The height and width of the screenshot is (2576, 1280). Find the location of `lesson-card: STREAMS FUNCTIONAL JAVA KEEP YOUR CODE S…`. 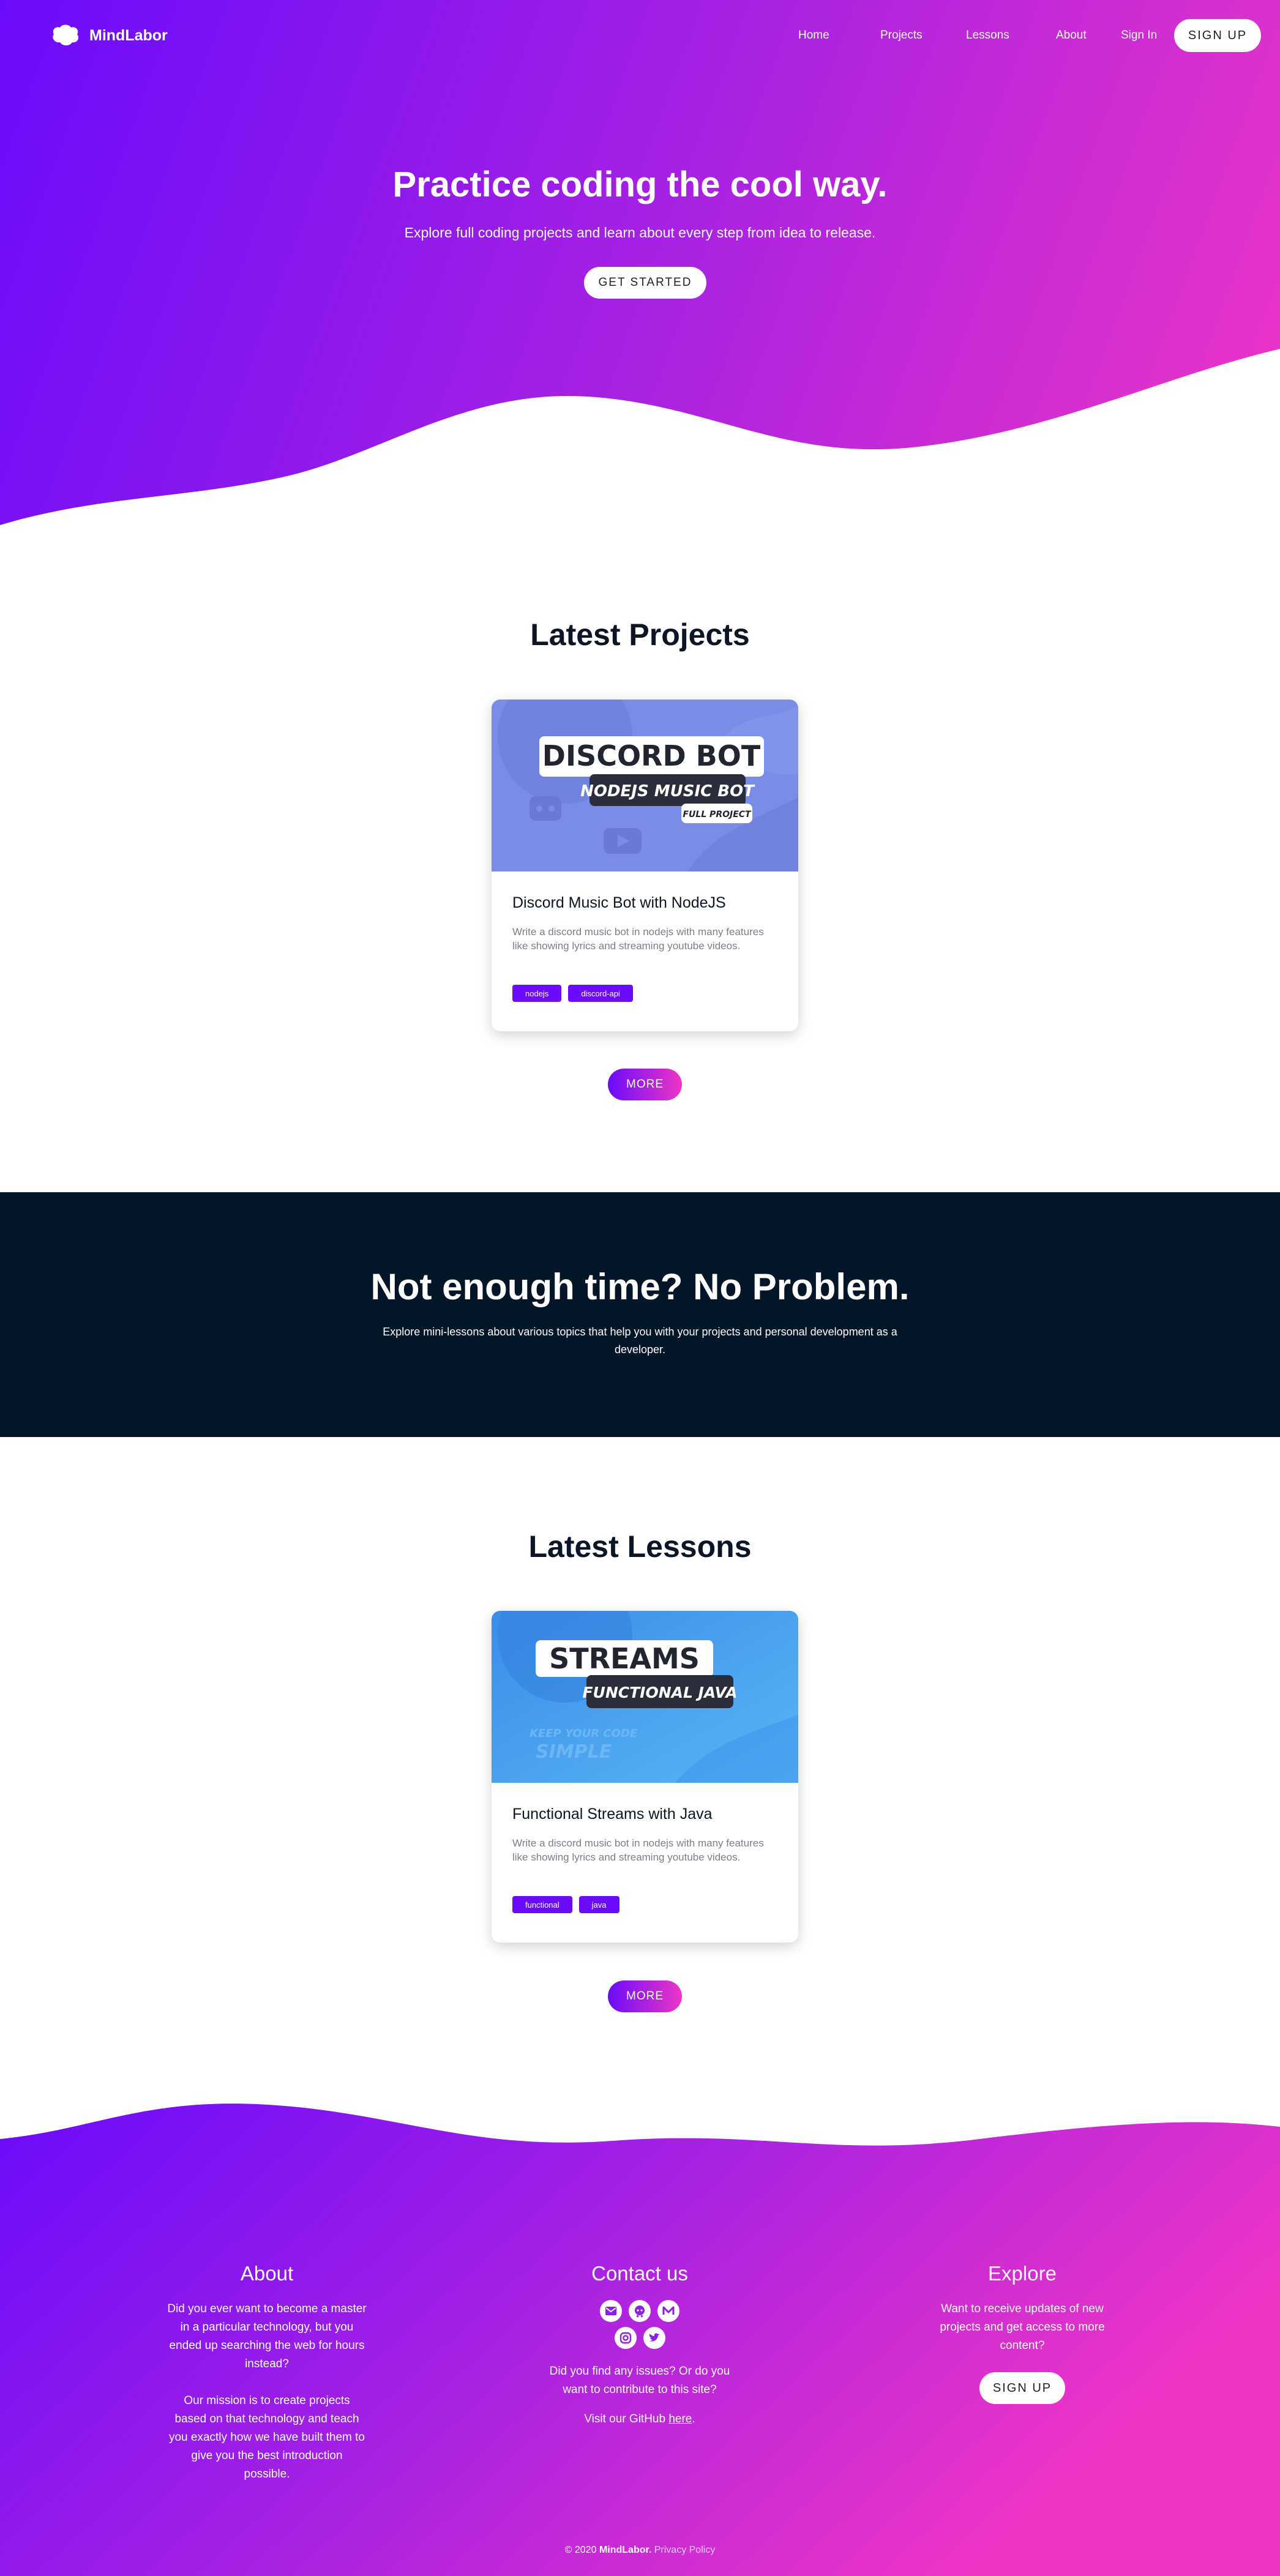

lesson-card: STREAMS FUNCTIONAL JAVA KEEP YOUR CODE S… is located at coordinates (645, 1777).